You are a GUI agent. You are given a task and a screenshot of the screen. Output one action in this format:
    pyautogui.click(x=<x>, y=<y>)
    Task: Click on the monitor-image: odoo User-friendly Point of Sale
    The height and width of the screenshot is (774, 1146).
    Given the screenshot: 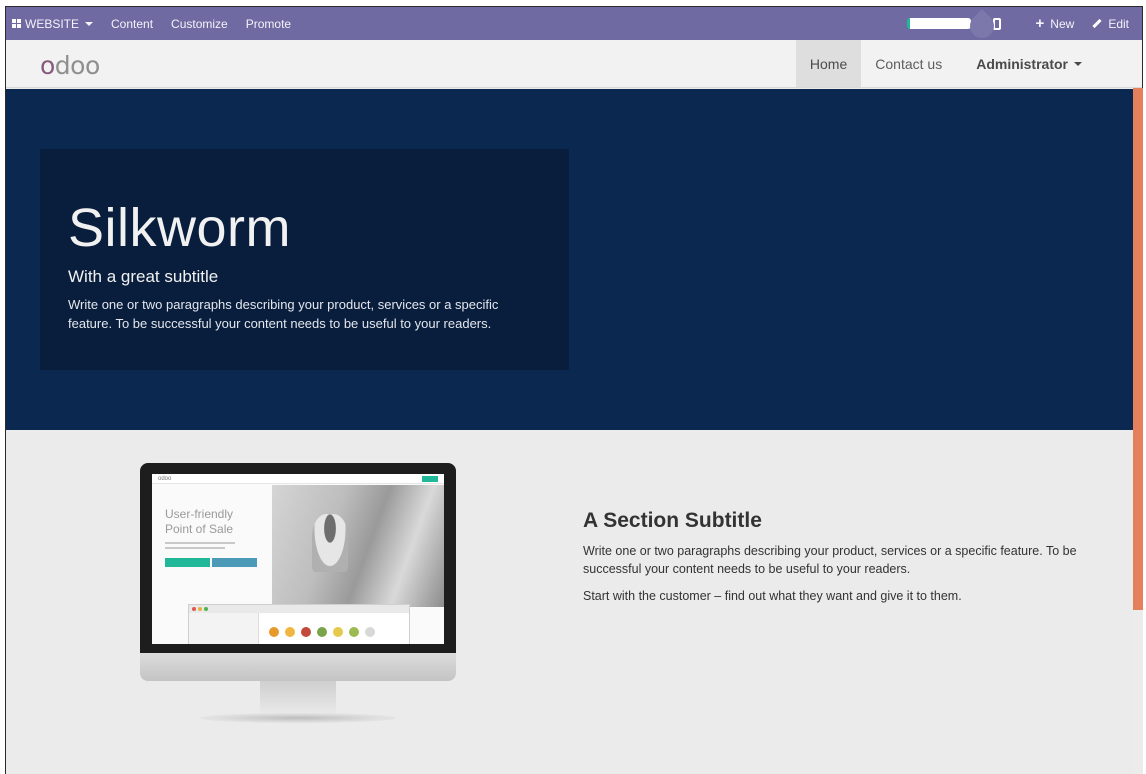 What is the action you would take?
    pyautogui.click(x=298, y=593)
    